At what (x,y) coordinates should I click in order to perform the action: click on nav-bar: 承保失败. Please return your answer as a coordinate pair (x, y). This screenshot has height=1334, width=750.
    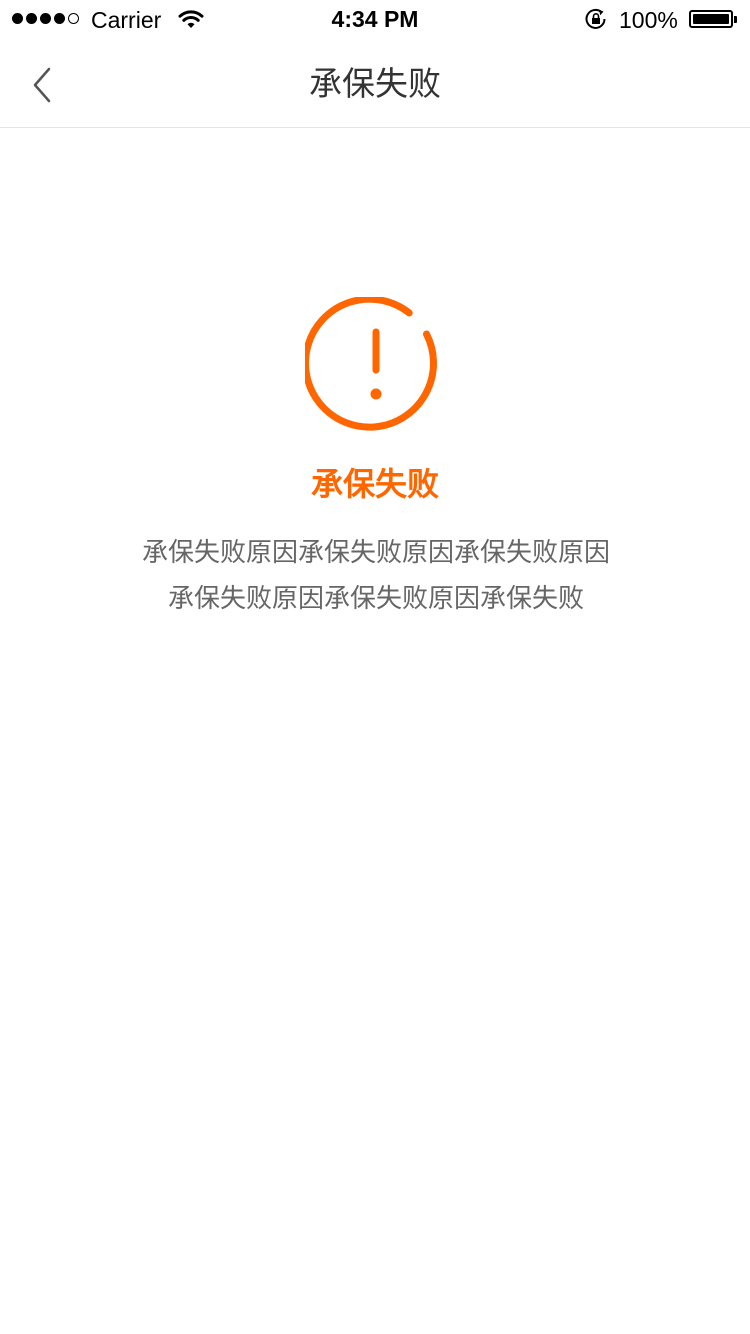
    Looking at the image, I should click on (375, 84).